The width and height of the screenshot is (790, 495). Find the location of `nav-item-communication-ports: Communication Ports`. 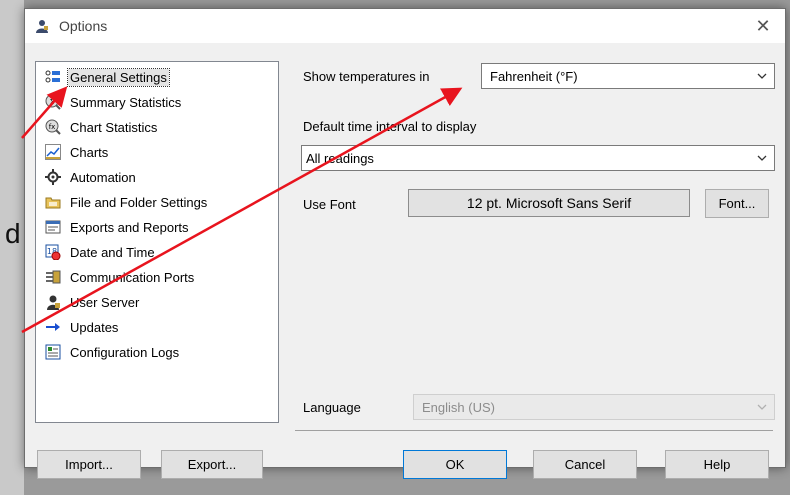

nav-item-communication-ports: Communication Ports is located at coordinates (120, 277).